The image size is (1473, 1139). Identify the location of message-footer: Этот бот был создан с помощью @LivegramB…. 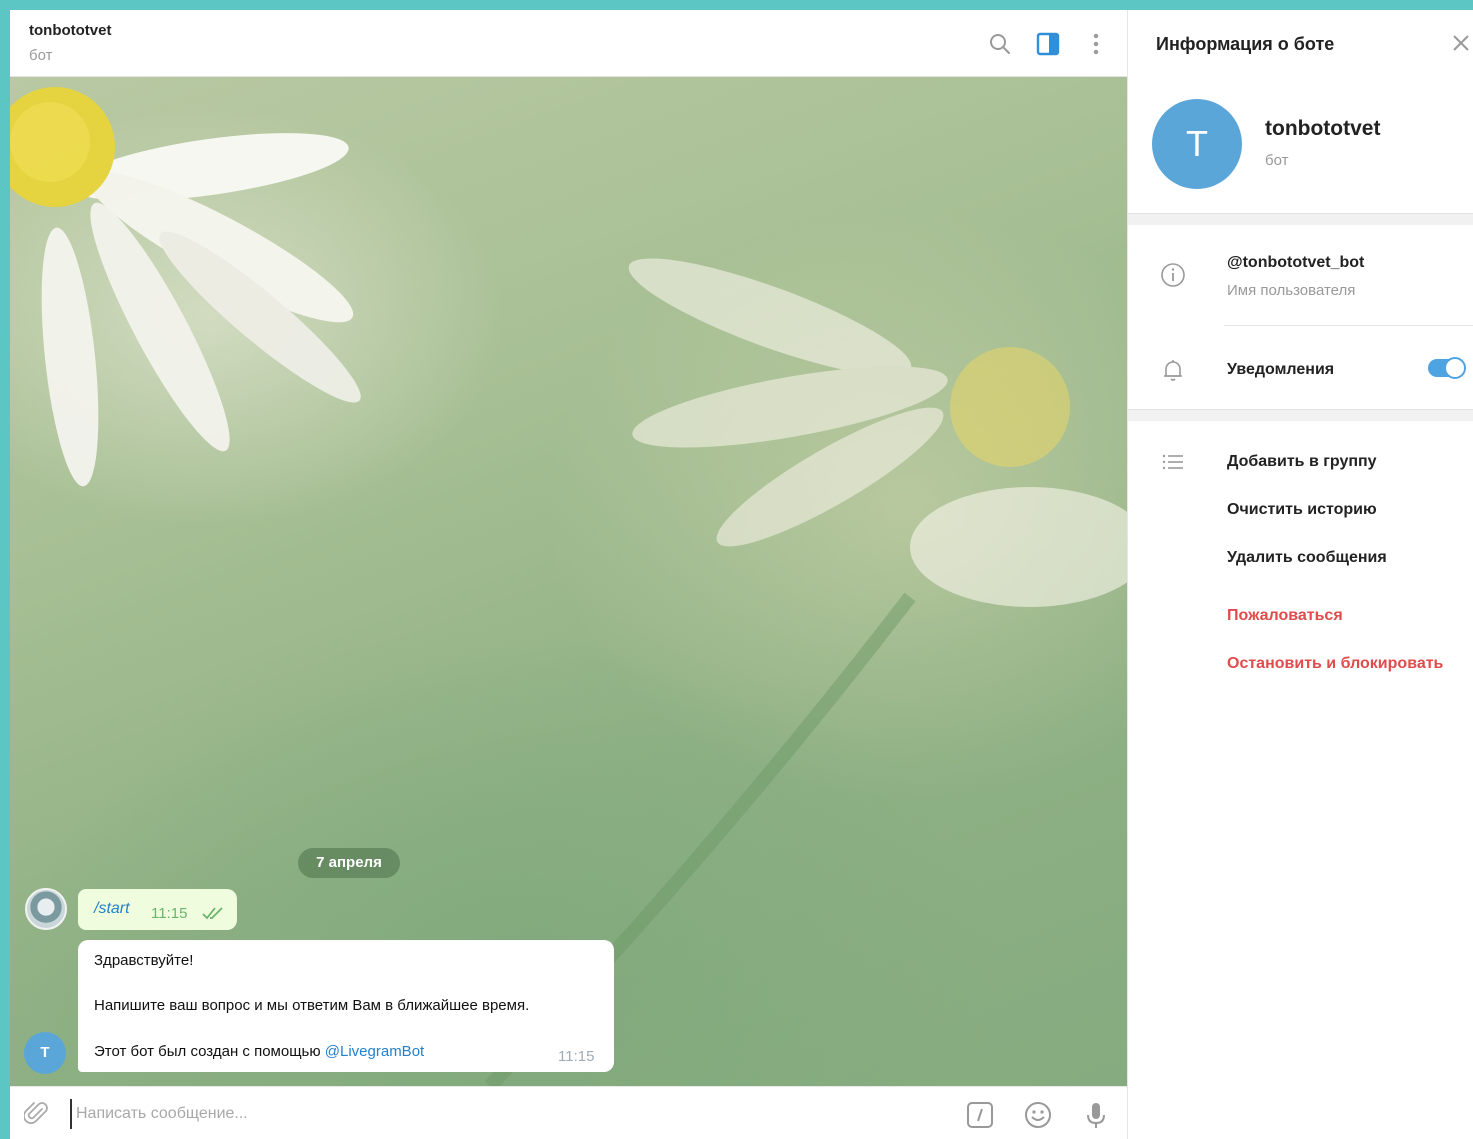
(259, 1051).